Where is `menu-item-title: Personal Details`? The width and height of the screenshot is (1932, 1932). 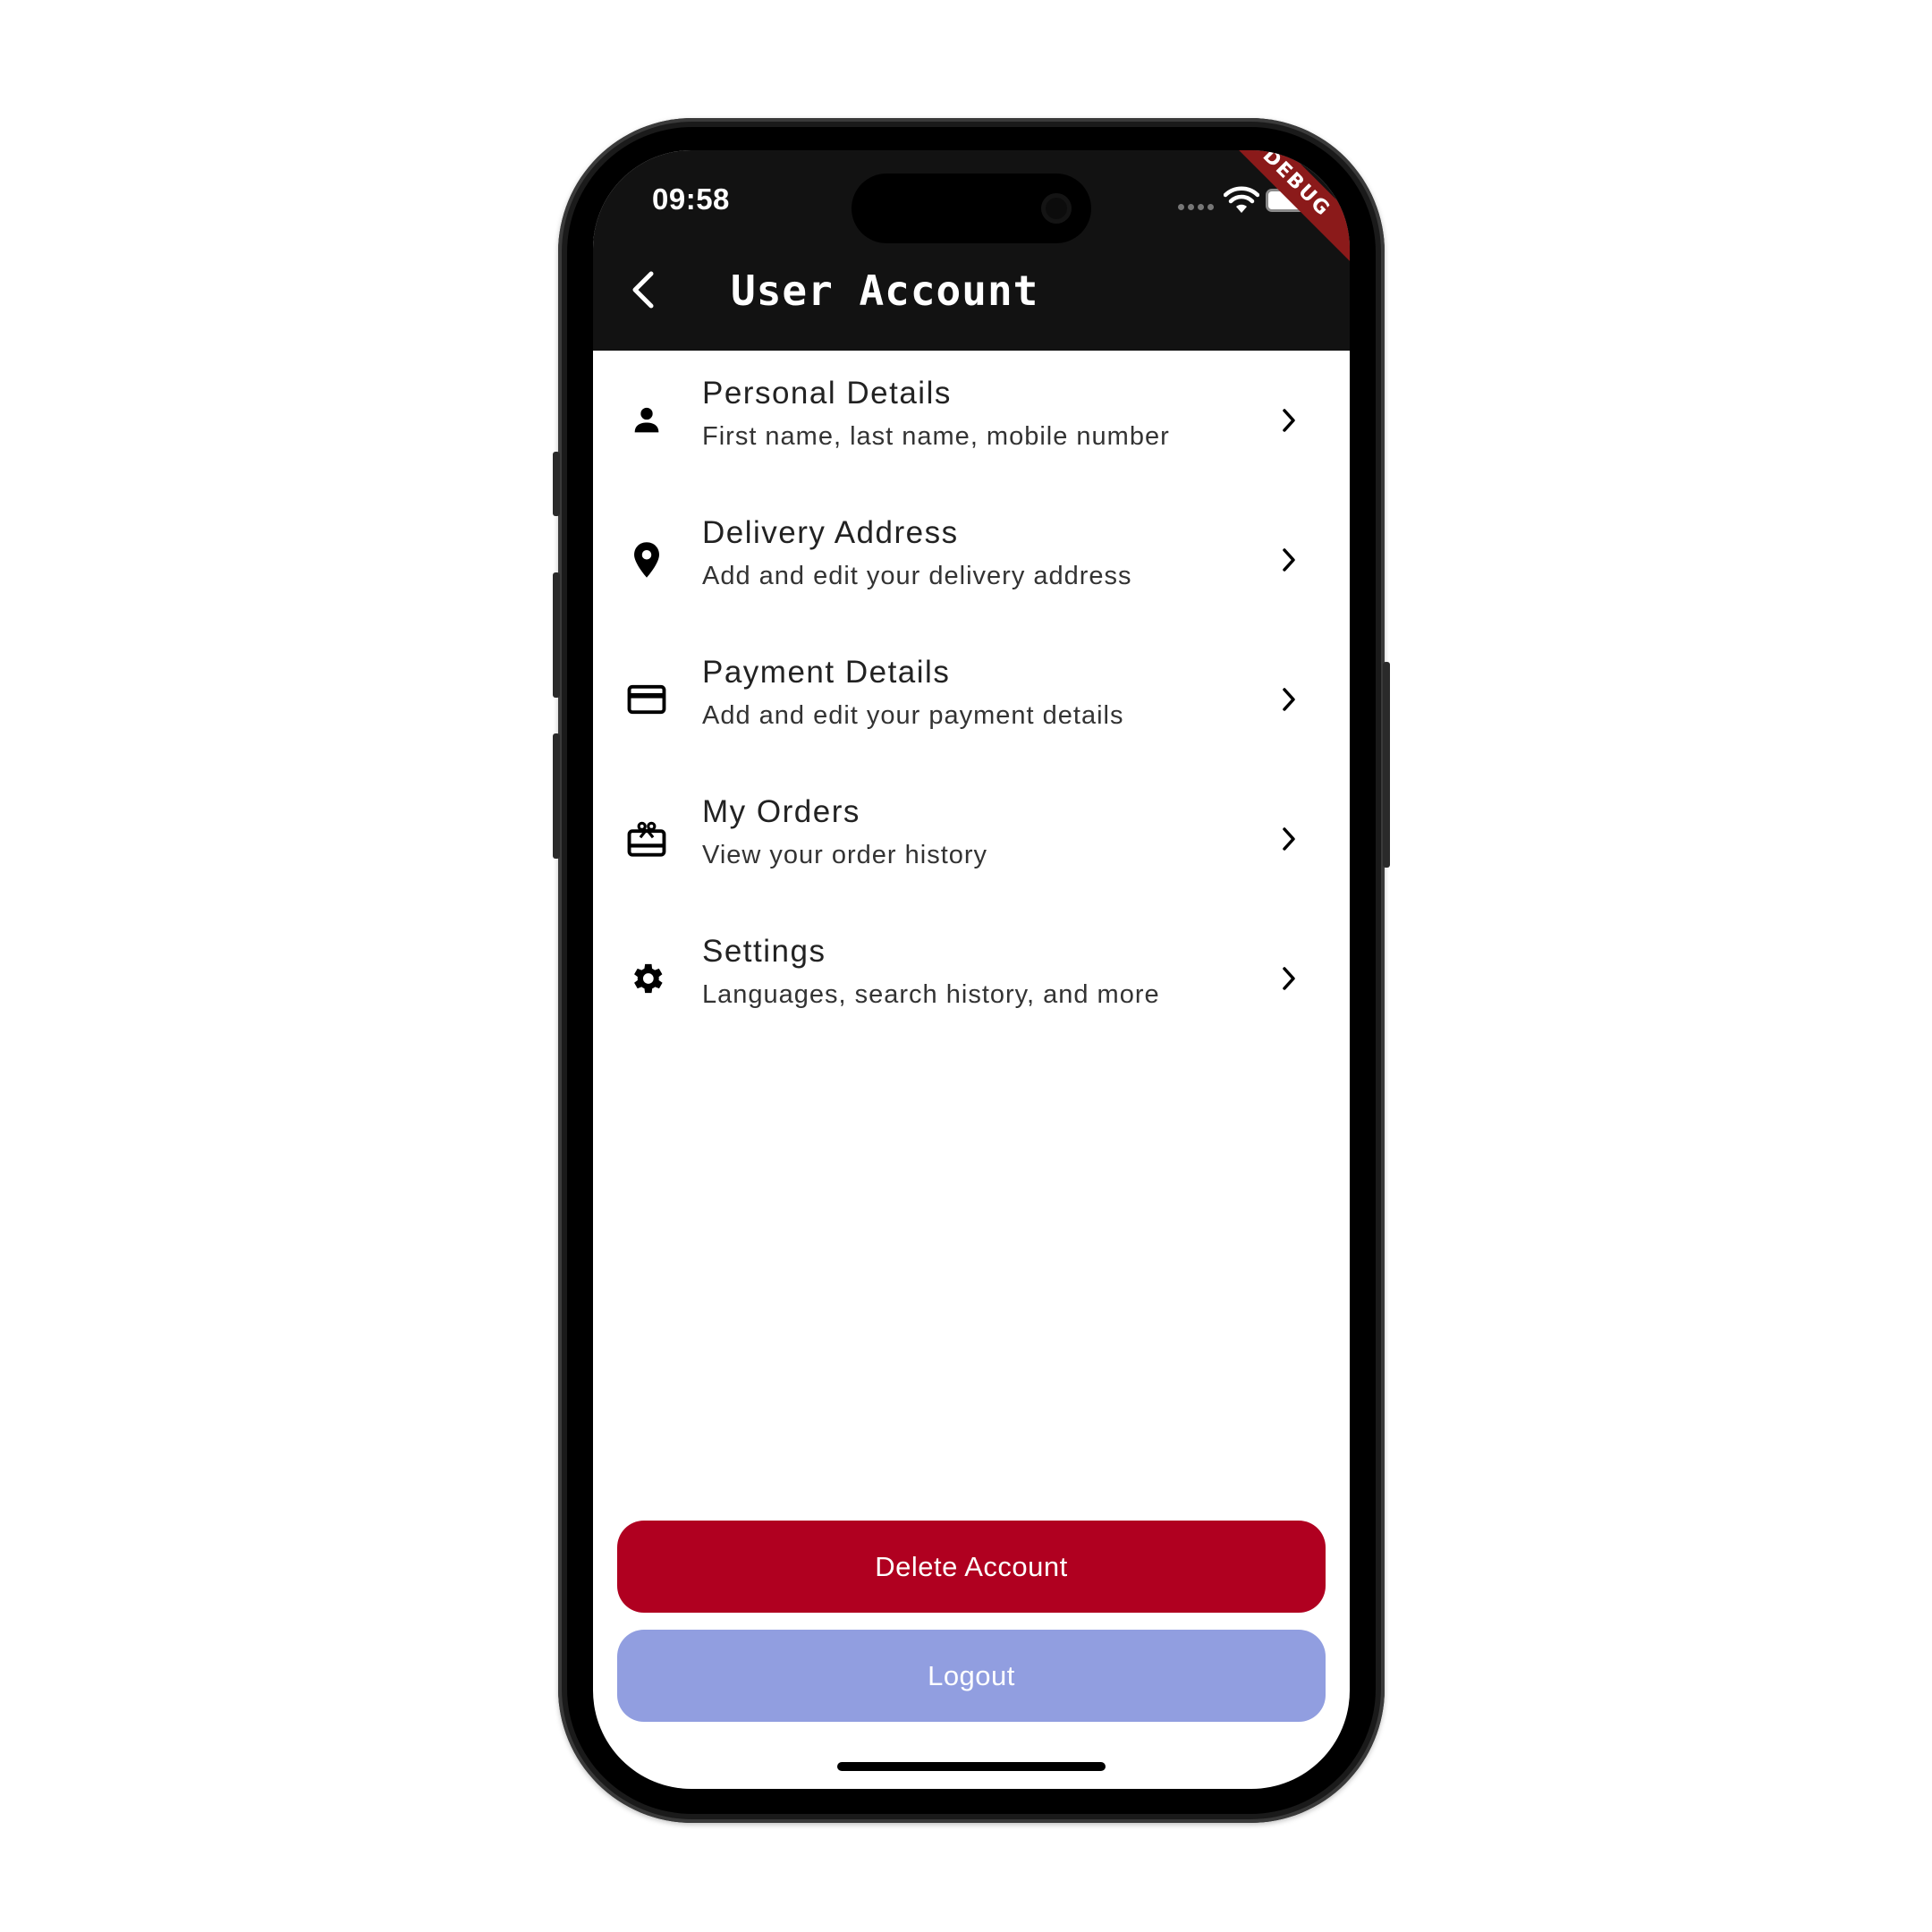
menu-item-title: Personal Details is located at coordinates (827, 393).